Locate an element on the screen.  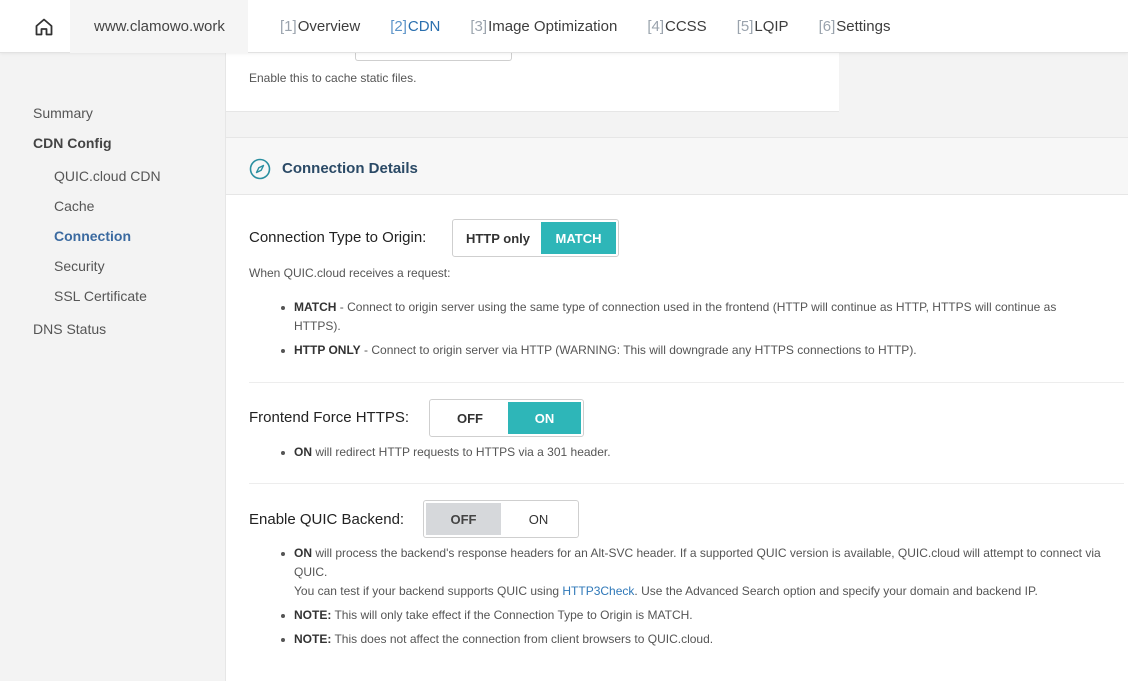
tab-number: [6] is located at coordinates (827, 26).